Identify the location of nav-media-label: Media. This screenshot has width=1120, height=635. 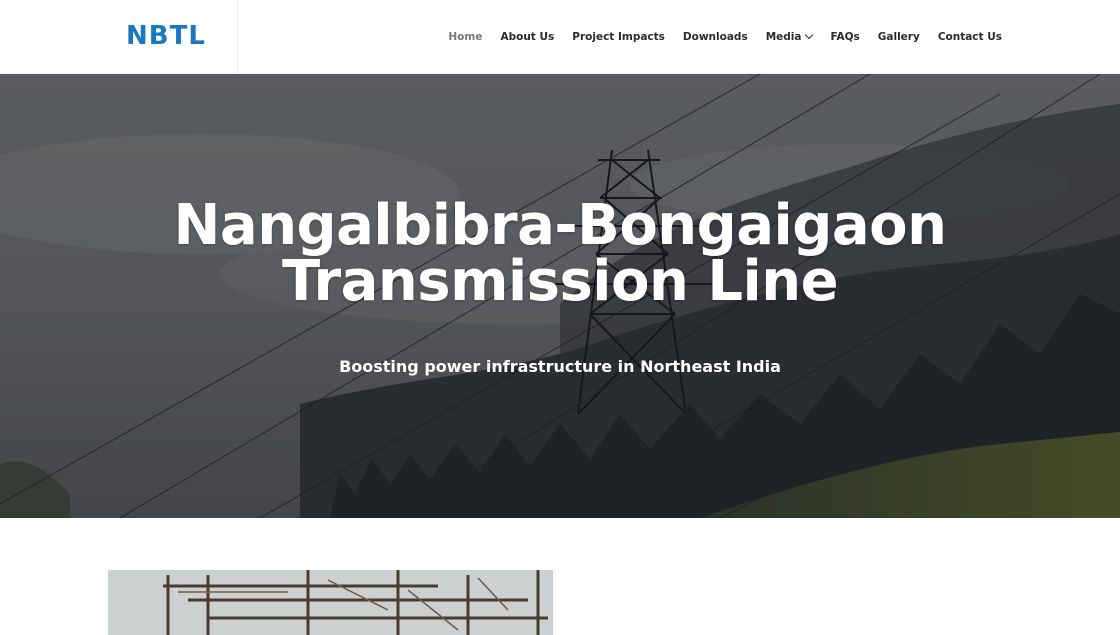
(783, 37).